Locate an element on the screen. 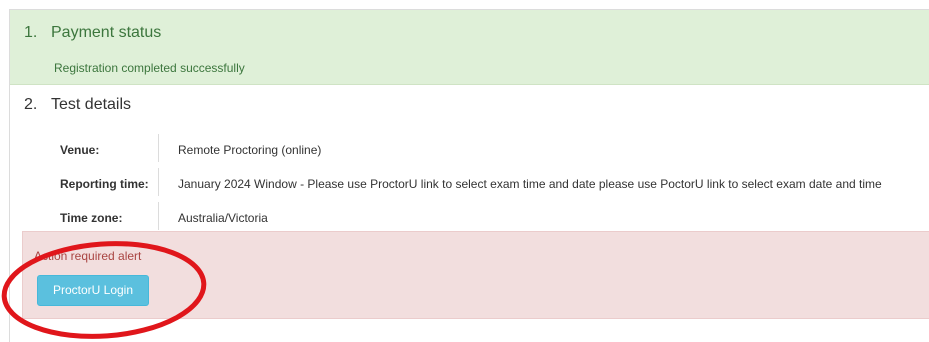 Image resolution: width=929 pixels, height=342 pixels. proctoru-login-button: ProctorU Login is located at coordinates (93, 290).